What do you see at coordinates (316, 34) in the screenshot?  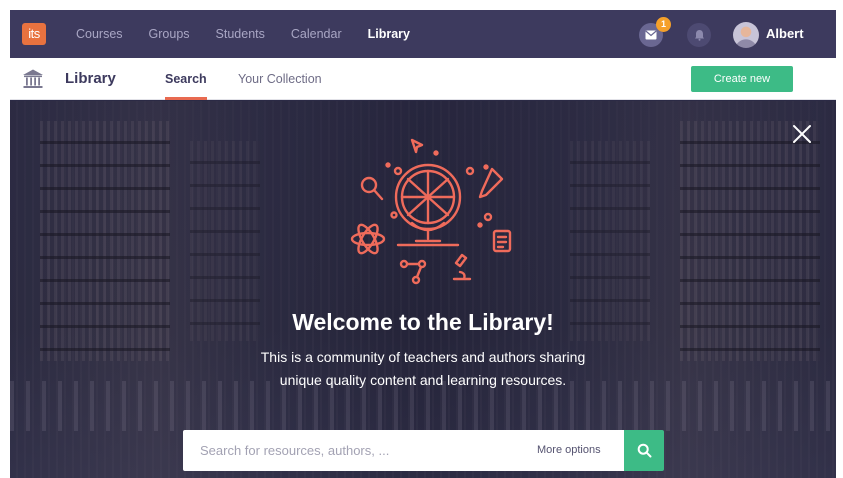 I see `nav-calendar: Calendar` at bounding box center [316, 34].